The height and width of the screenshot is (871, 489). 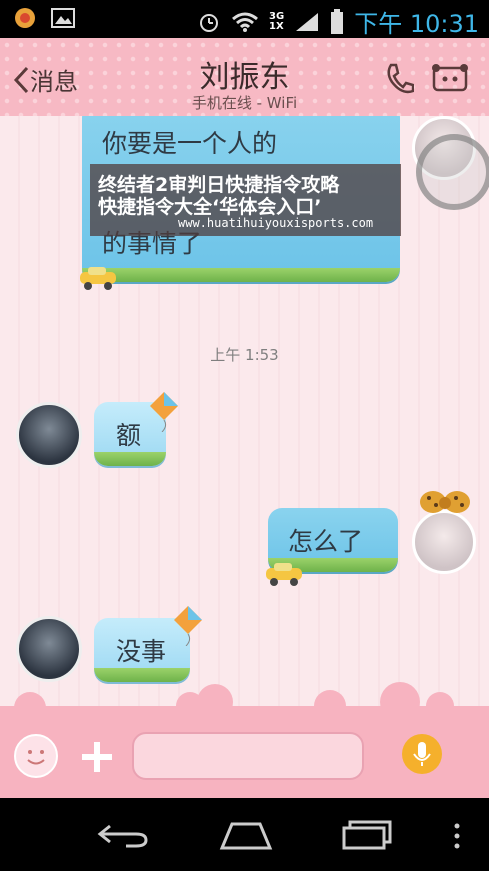 I want to click on plus-icon, so click(x=97, y=757).